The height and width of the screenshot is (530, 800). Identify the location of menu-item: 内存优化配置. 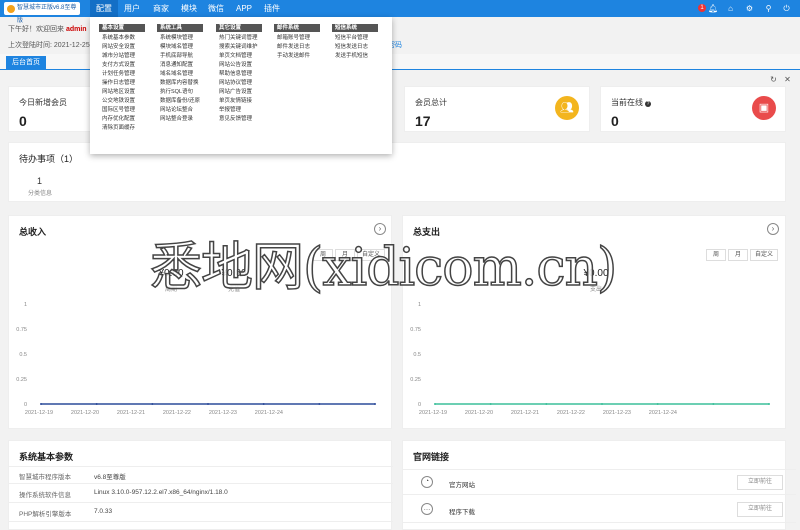
(126, 119).